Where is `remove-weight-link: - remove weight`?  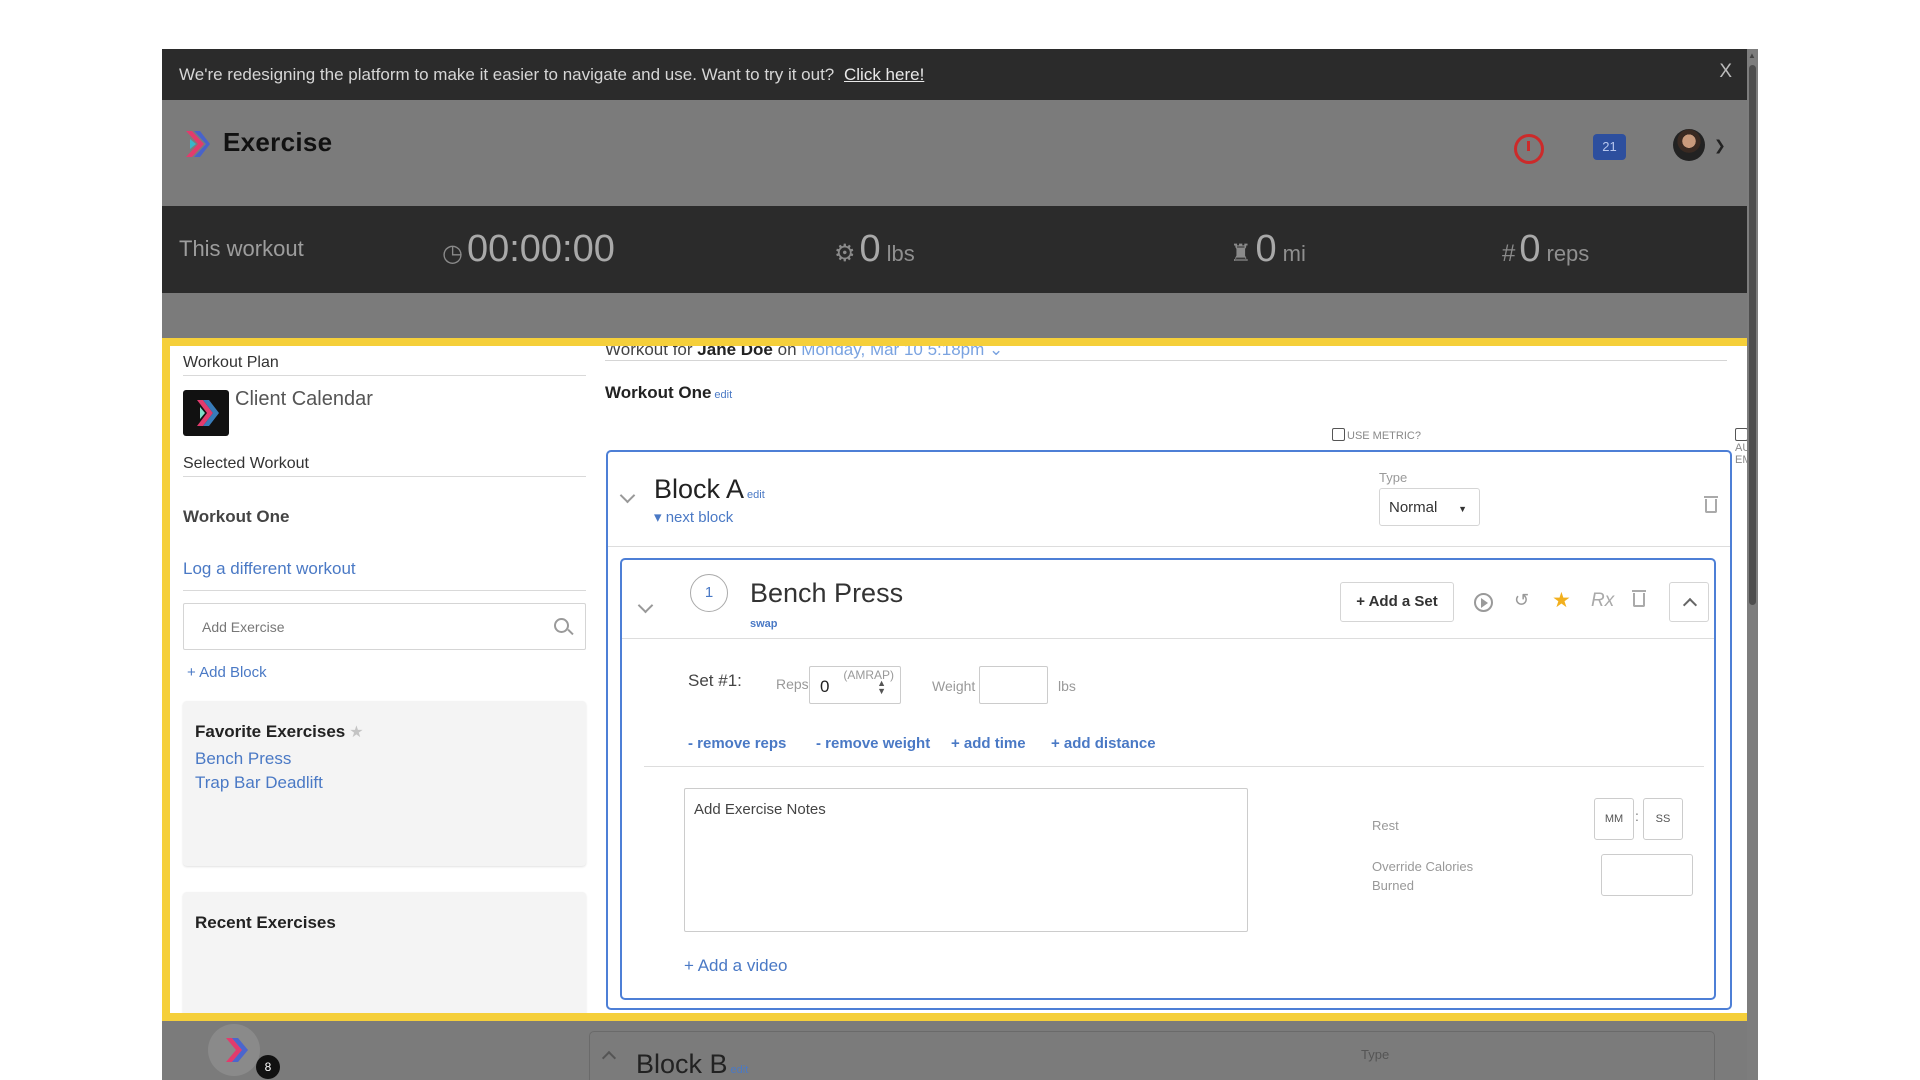
remove-weight-link: - remove weight is located at coordinates (873, 743).